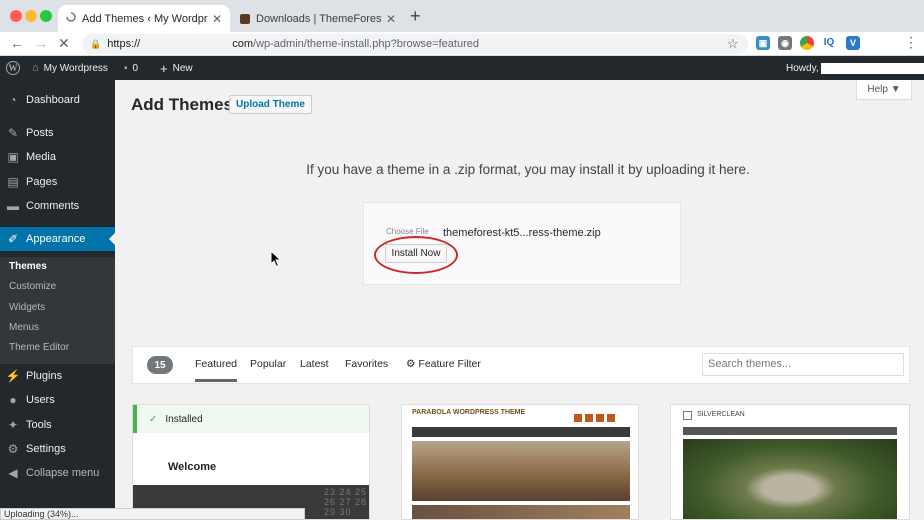 The height and width of the screenshot is (520, 924). Describe the element at coordinates (160, 365) in the screenshot. I see `theme-count-badge: 15` at that location.